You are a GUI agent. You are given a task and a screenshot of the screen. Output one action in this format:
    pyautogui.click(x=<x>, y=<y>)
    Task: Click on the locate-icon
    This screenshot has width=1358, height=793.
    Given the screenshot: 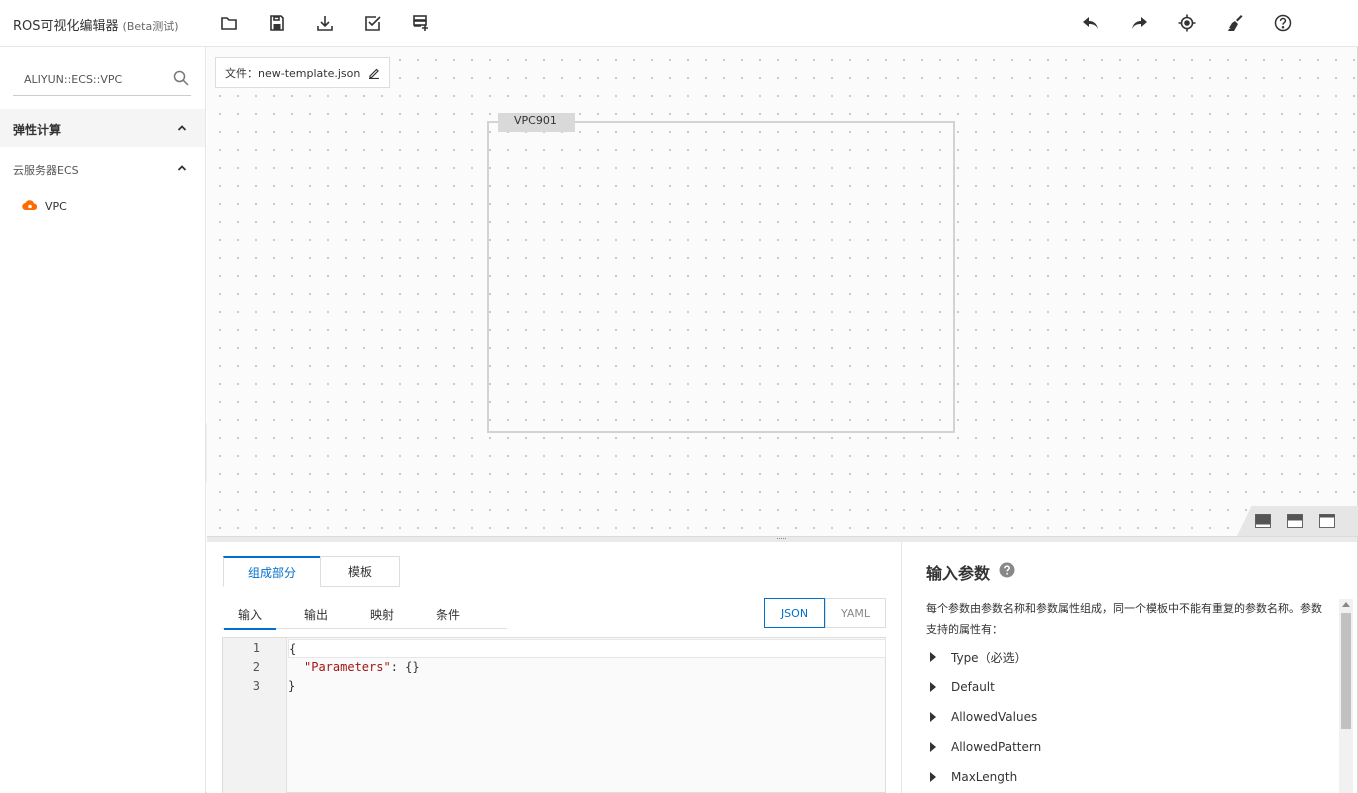 What is the action you would take?
    pyautogui.click(x=1187, y=23)
    